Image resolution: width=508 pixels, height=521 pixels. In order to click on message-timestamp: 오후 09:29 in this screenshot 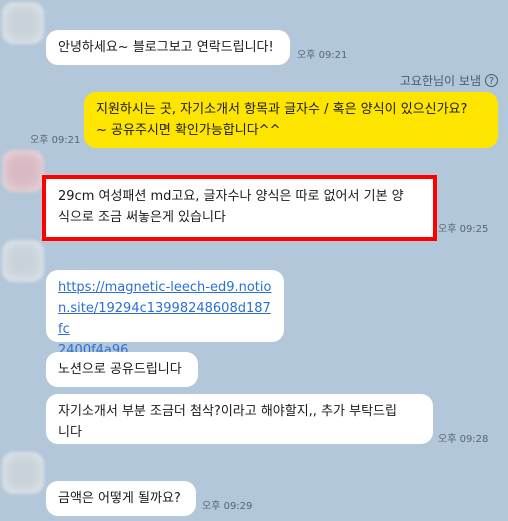, I will do `click(227, 506)`.